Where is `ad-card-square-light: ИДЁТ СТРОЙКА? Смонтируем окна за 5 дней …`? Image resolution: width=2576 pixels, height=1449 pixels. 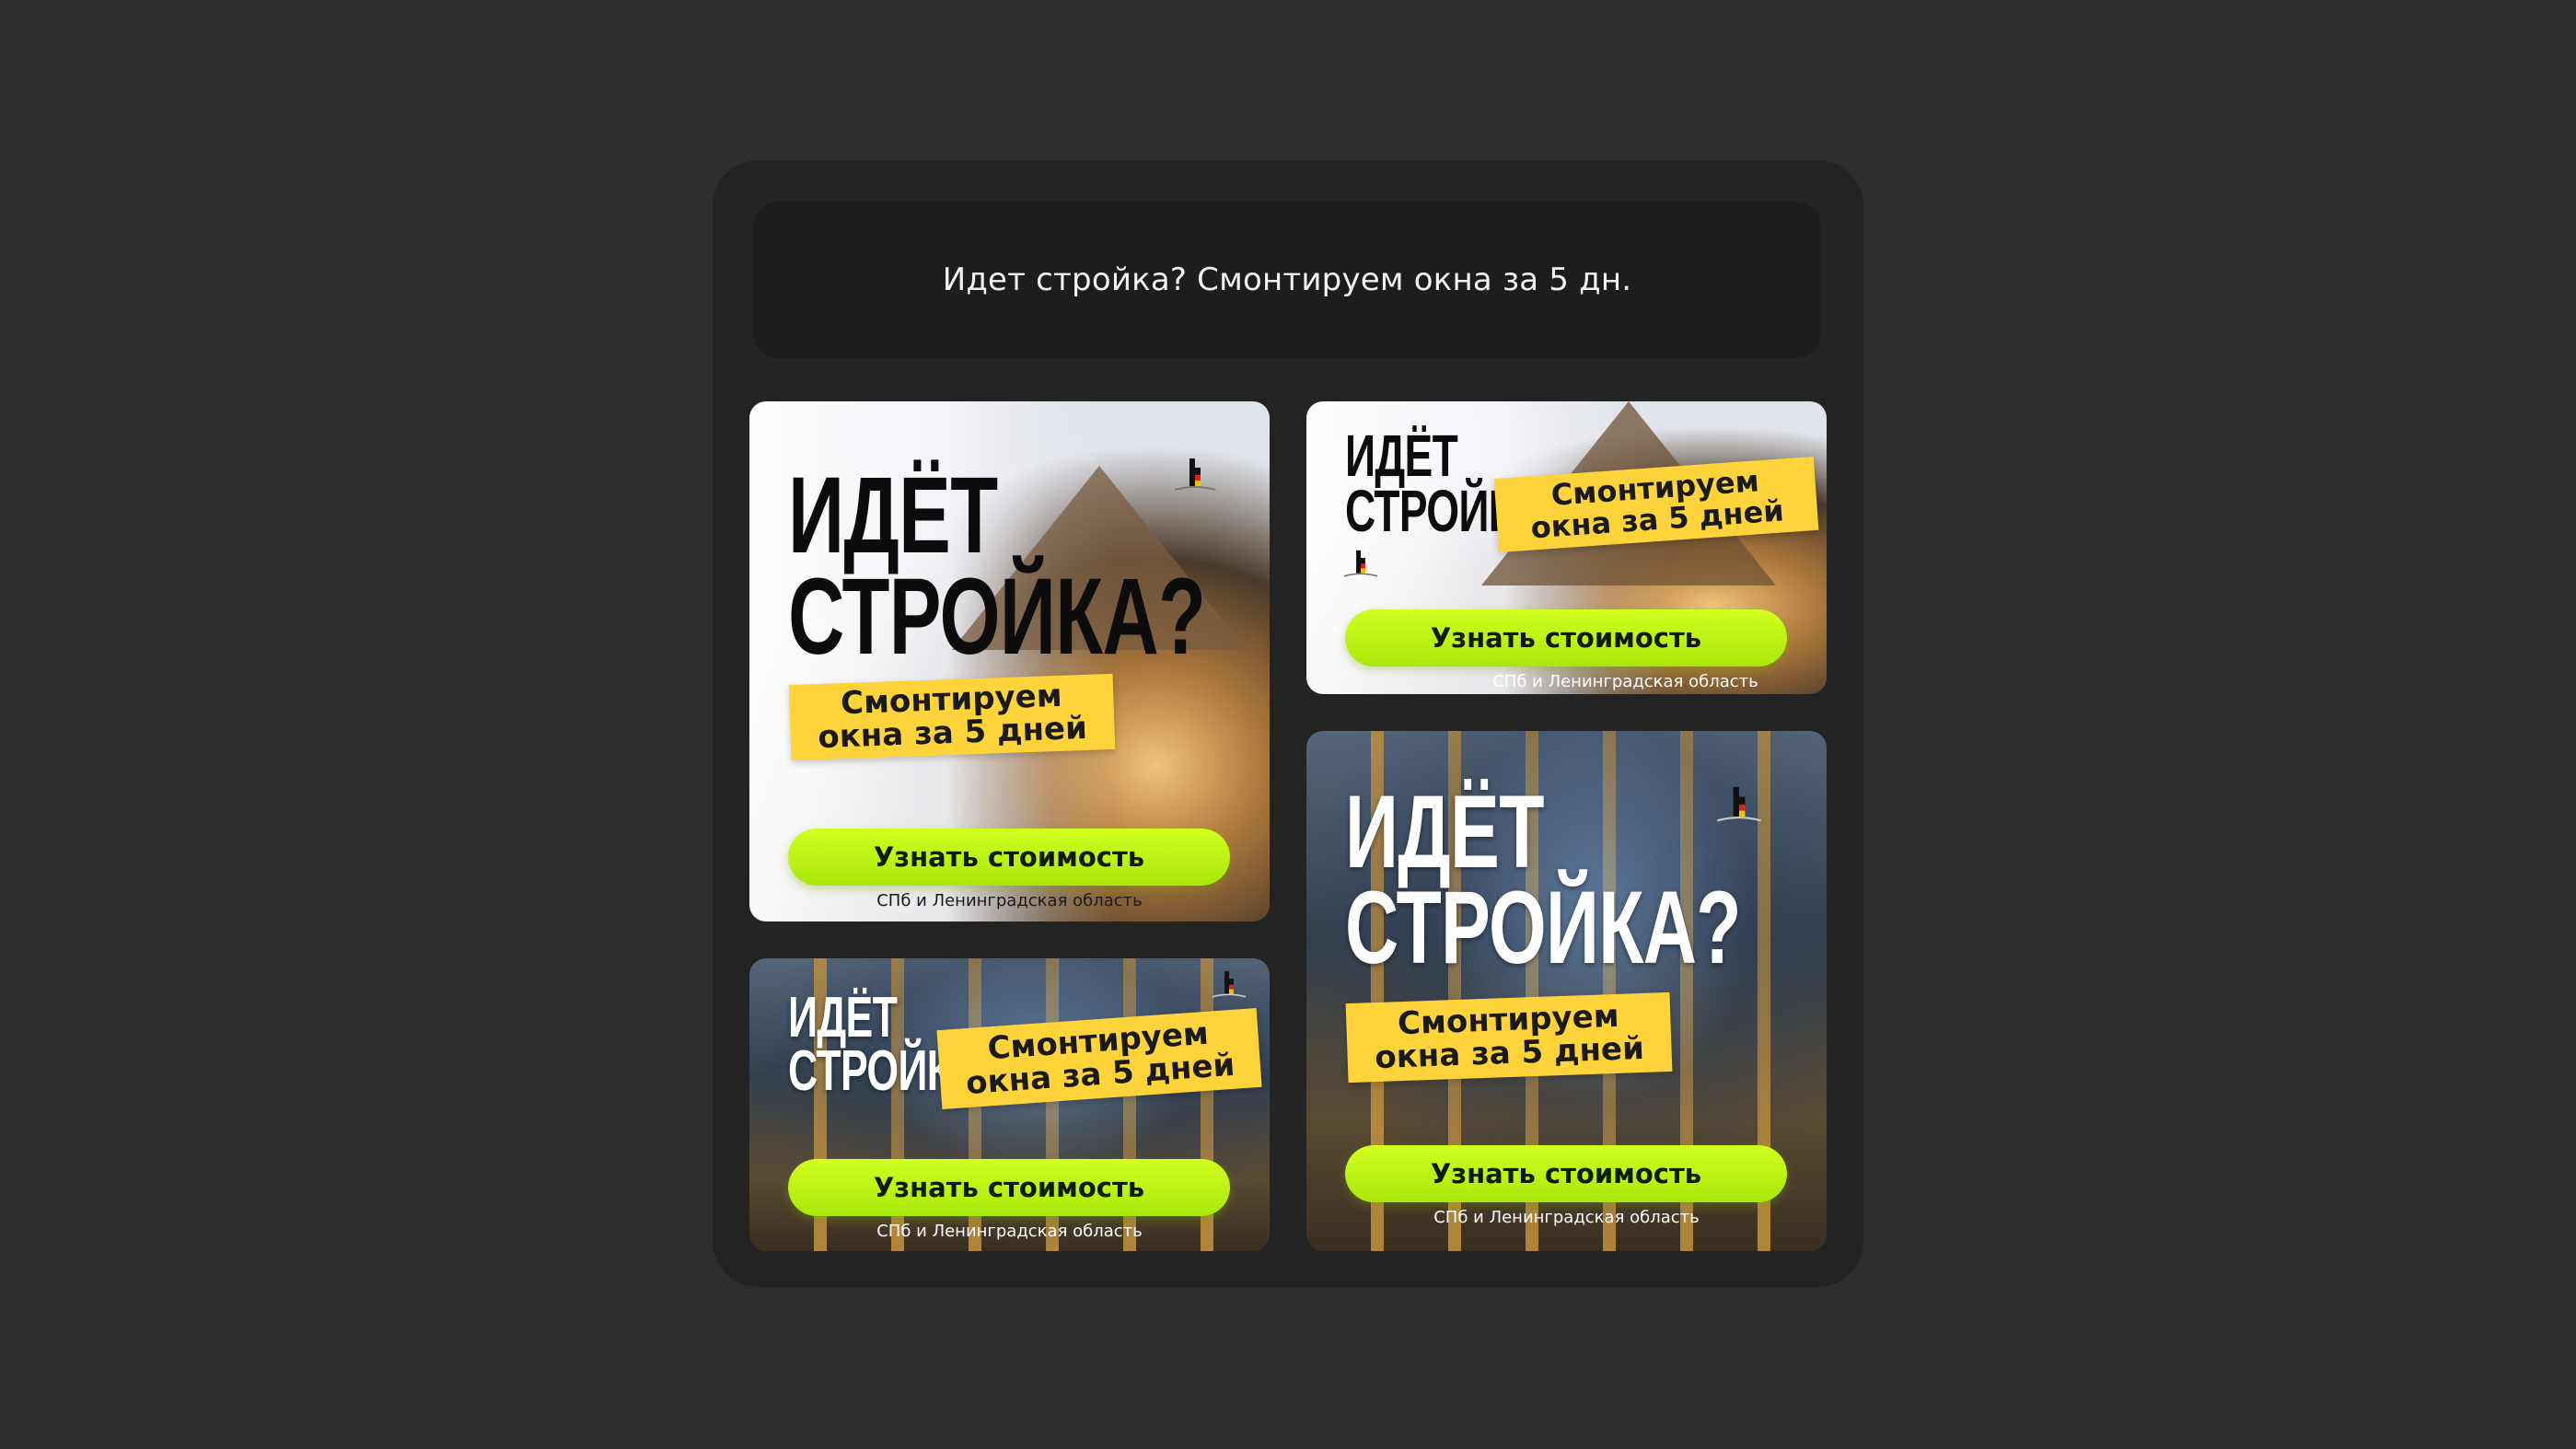 ad-card-square-light: ИДЁТ СТРОЙКА? Смонтируем окна за 5 дней … is located at coordinates (1009, 661).